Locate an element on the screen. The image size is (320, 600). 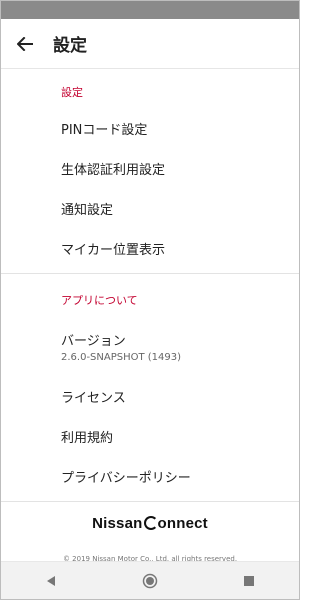
menu-item-notifications: 通知設定 is located at coordinates (150, 208).